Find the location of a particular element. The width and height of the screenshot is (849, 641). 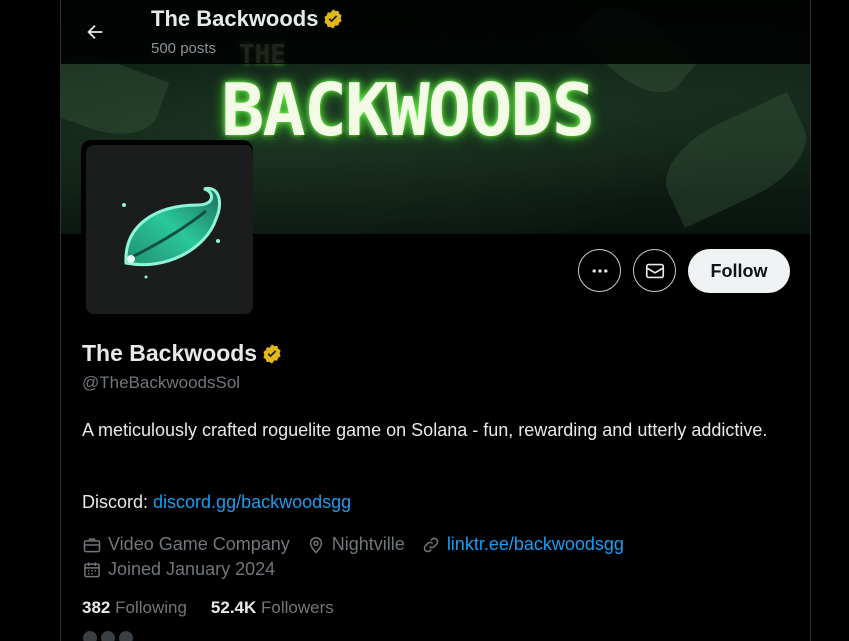

header-name-text: The Backwoods is located at coordinates (235, 18).